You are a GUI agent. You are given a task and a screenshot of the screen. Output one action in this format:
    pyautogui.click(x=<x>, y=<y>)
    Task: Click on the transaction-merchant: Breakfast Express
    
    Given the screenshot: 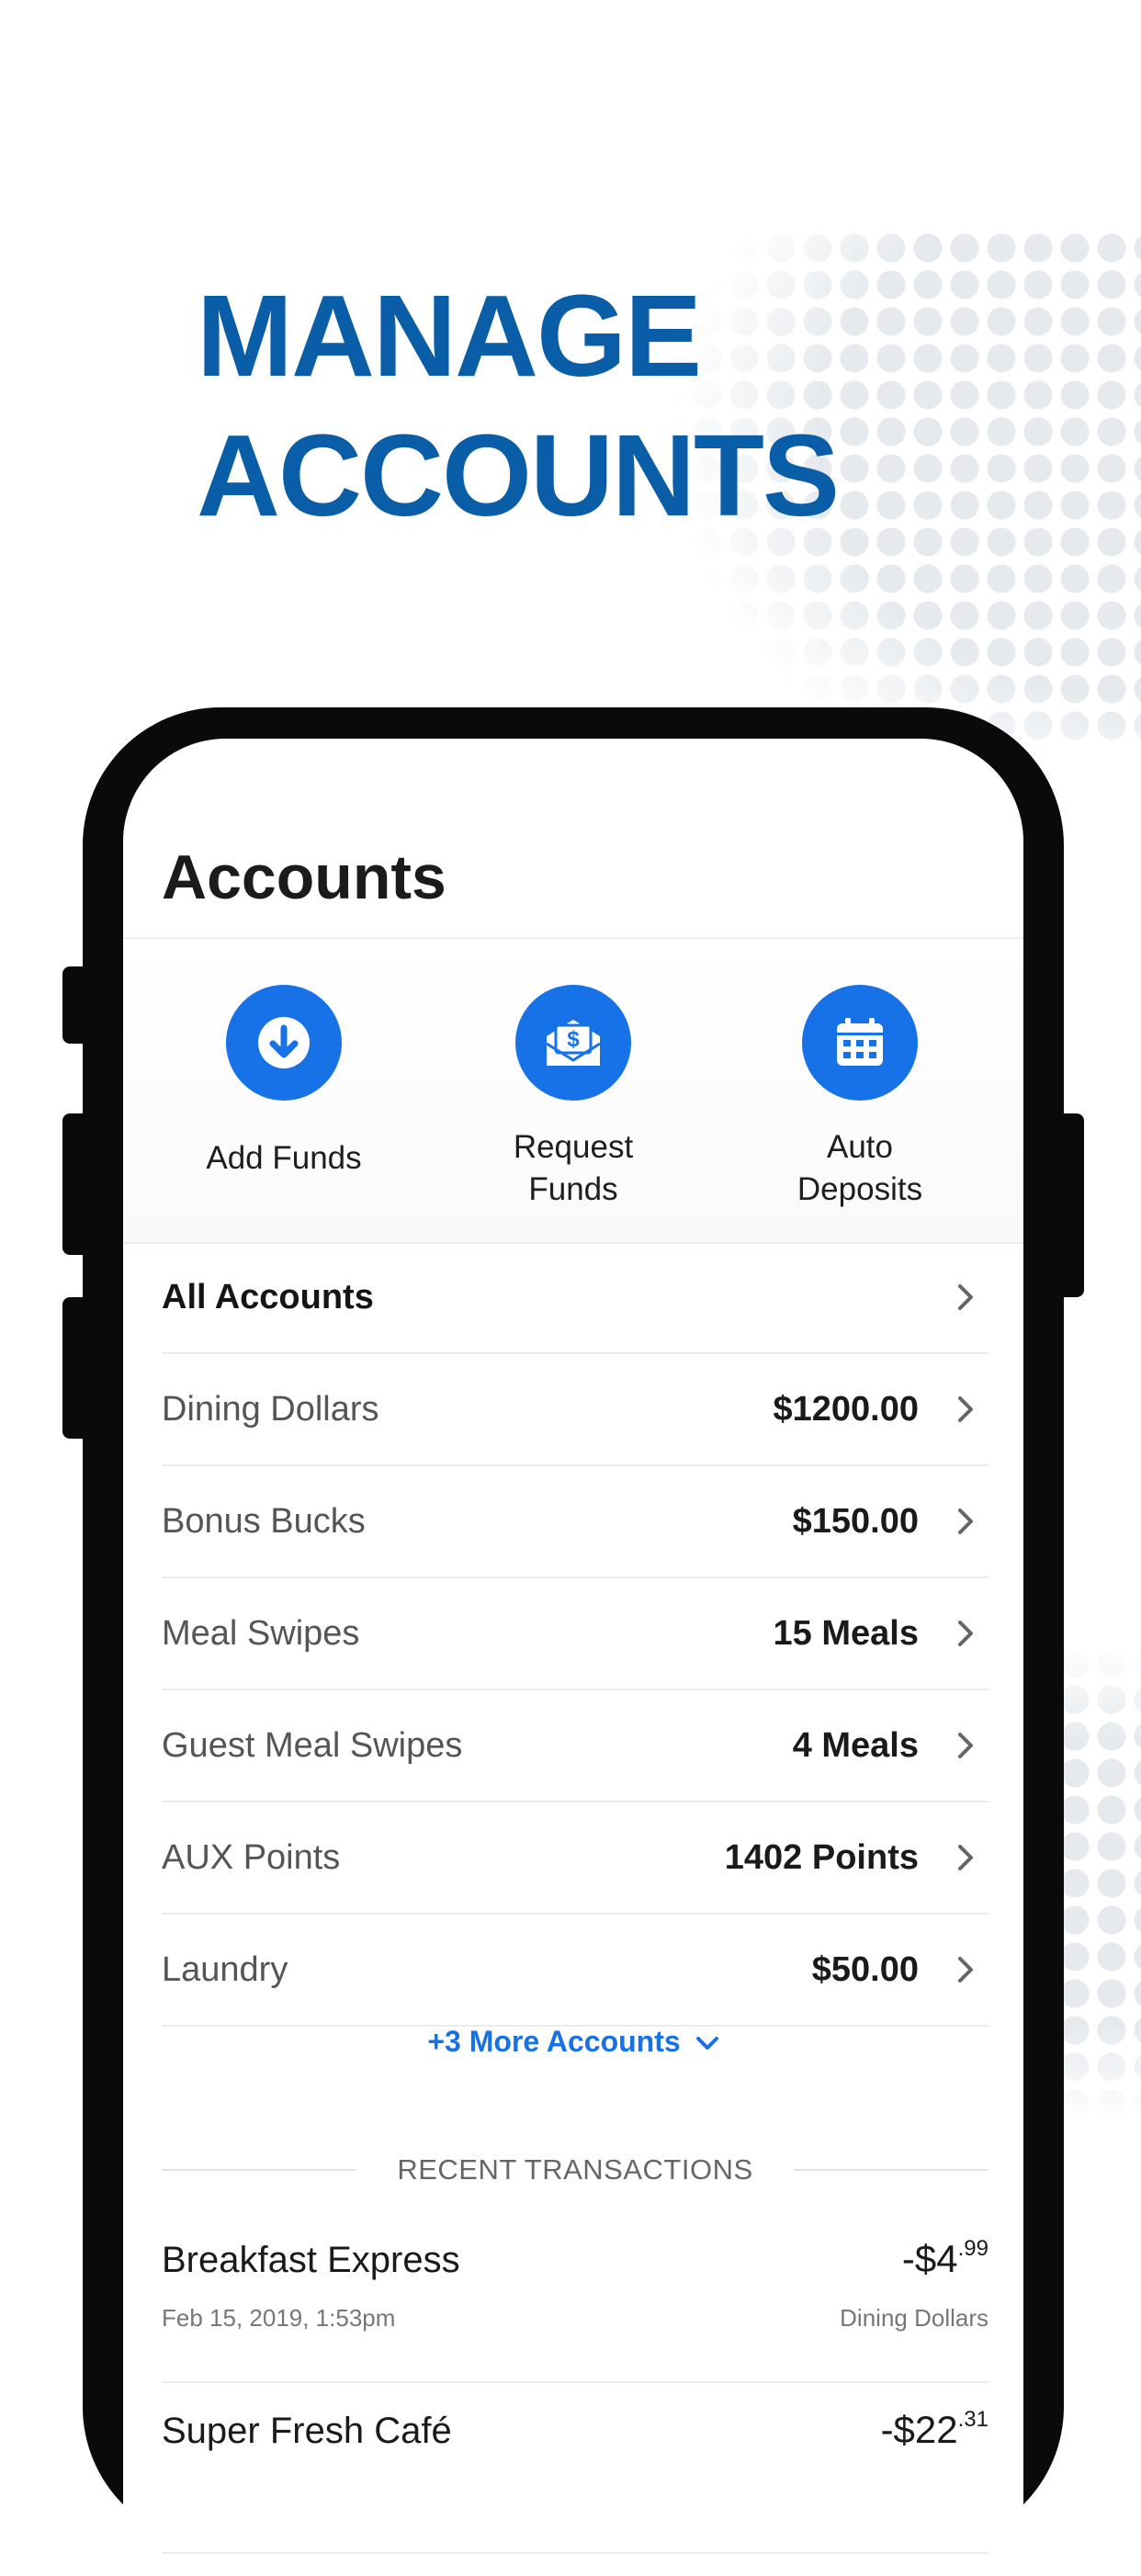 What is the action you would take?
    pyautogui.click(x=311, y=2260)
    